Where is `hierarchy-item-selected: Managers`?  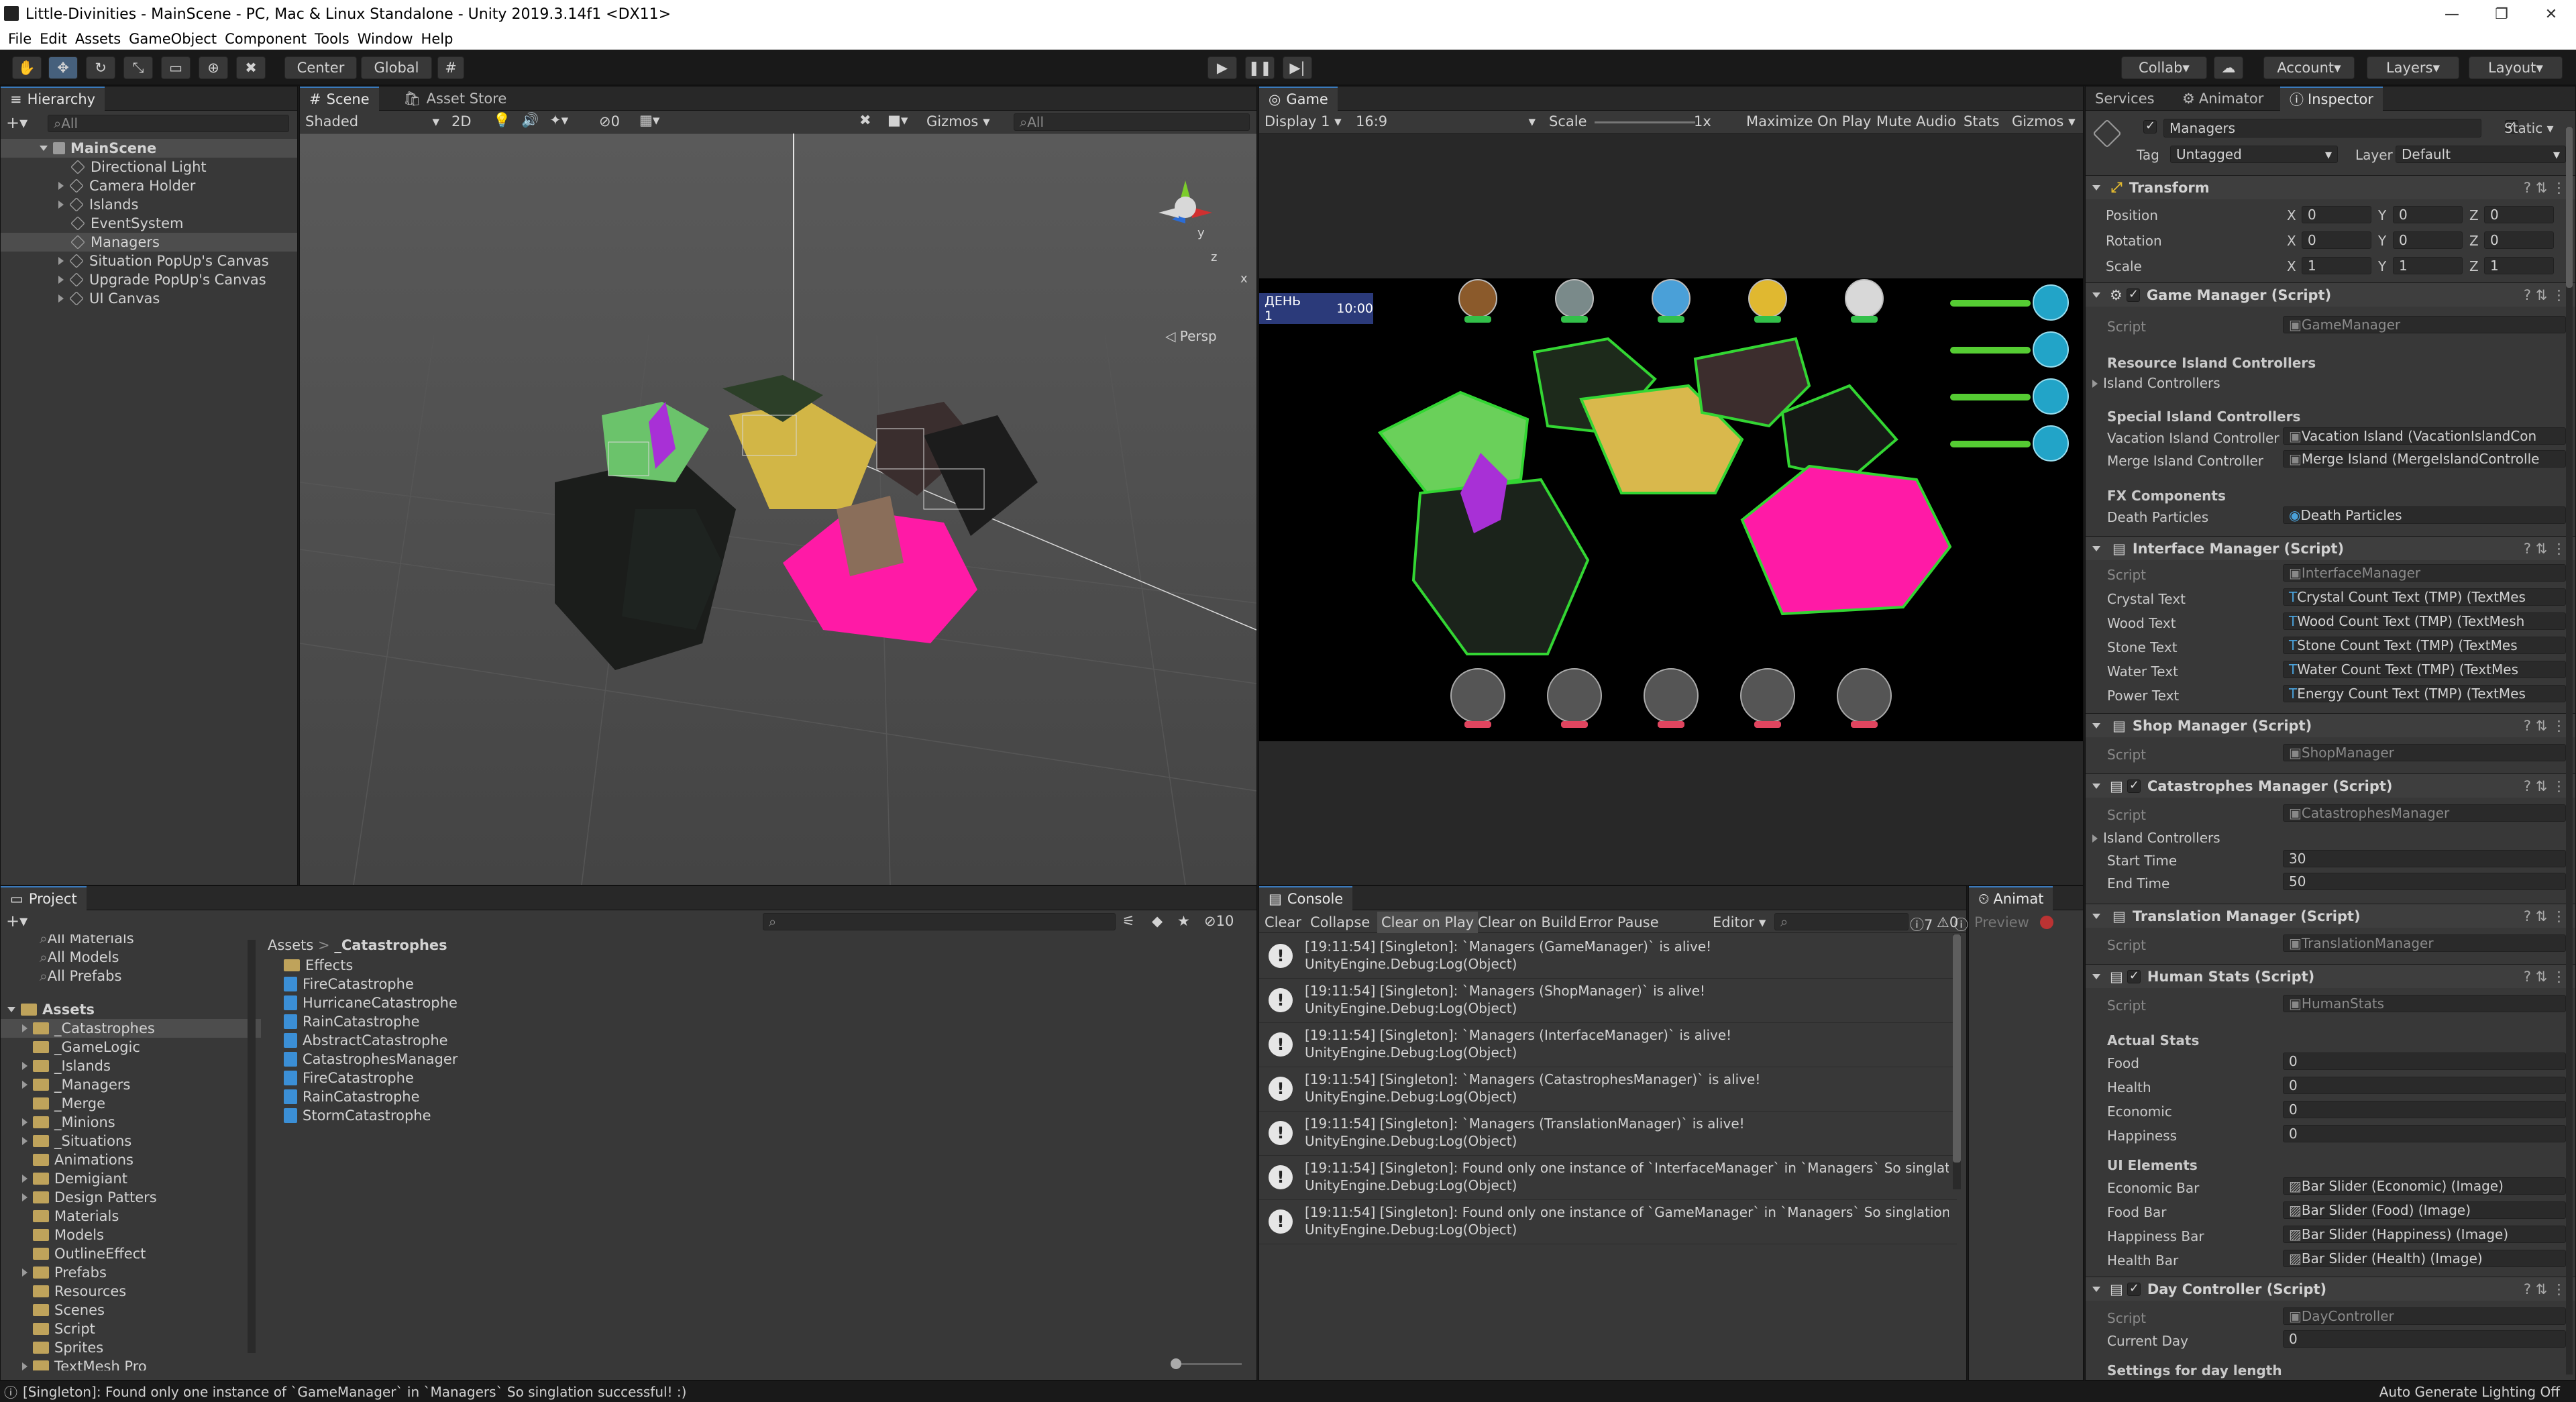 hierarchy-item-selected: Managers is located at coordinates (149, 243).